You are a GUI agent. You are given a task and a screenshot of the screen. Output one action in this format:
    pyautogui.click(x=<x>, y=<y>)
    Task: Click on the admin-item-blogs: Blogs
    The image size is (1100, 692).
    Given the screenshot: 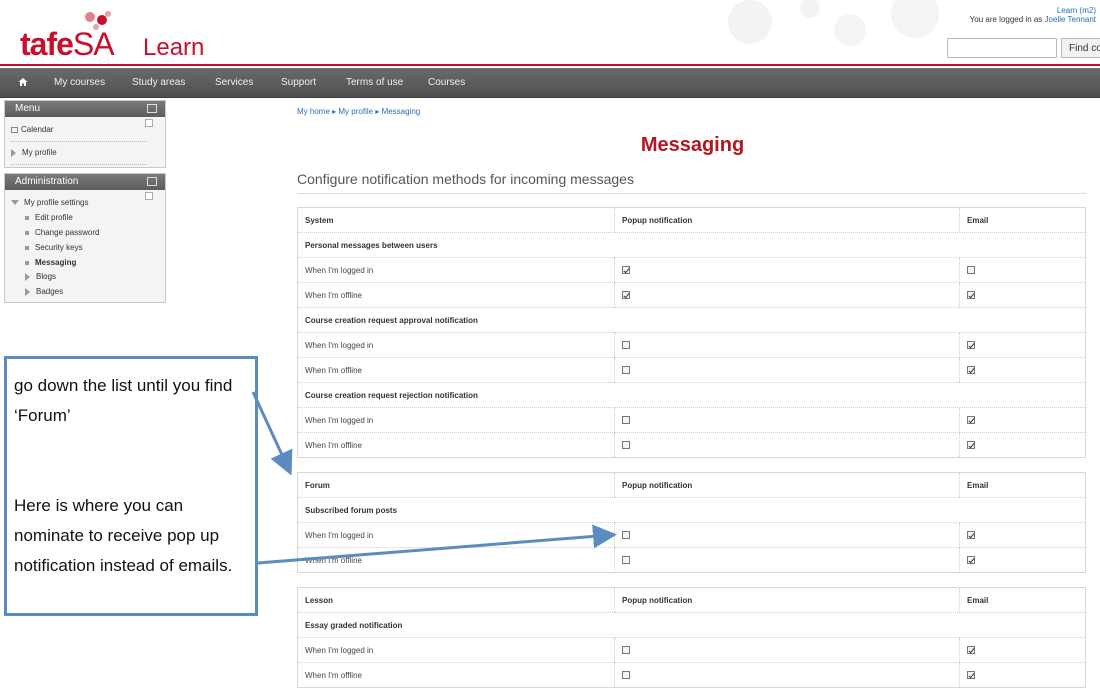 What is the action you would take?
    pyautogui.click(x=40, y=276)
    